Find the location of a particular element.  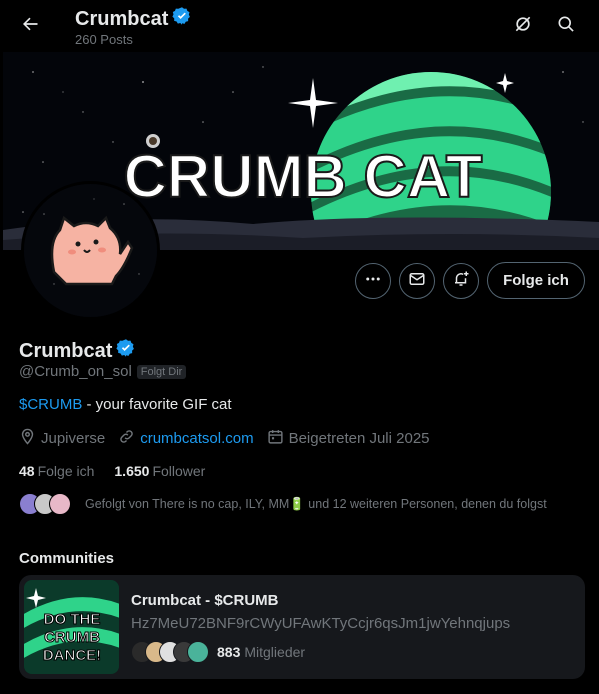

svg-text: DANCE! is located at coordinates (72, 655).